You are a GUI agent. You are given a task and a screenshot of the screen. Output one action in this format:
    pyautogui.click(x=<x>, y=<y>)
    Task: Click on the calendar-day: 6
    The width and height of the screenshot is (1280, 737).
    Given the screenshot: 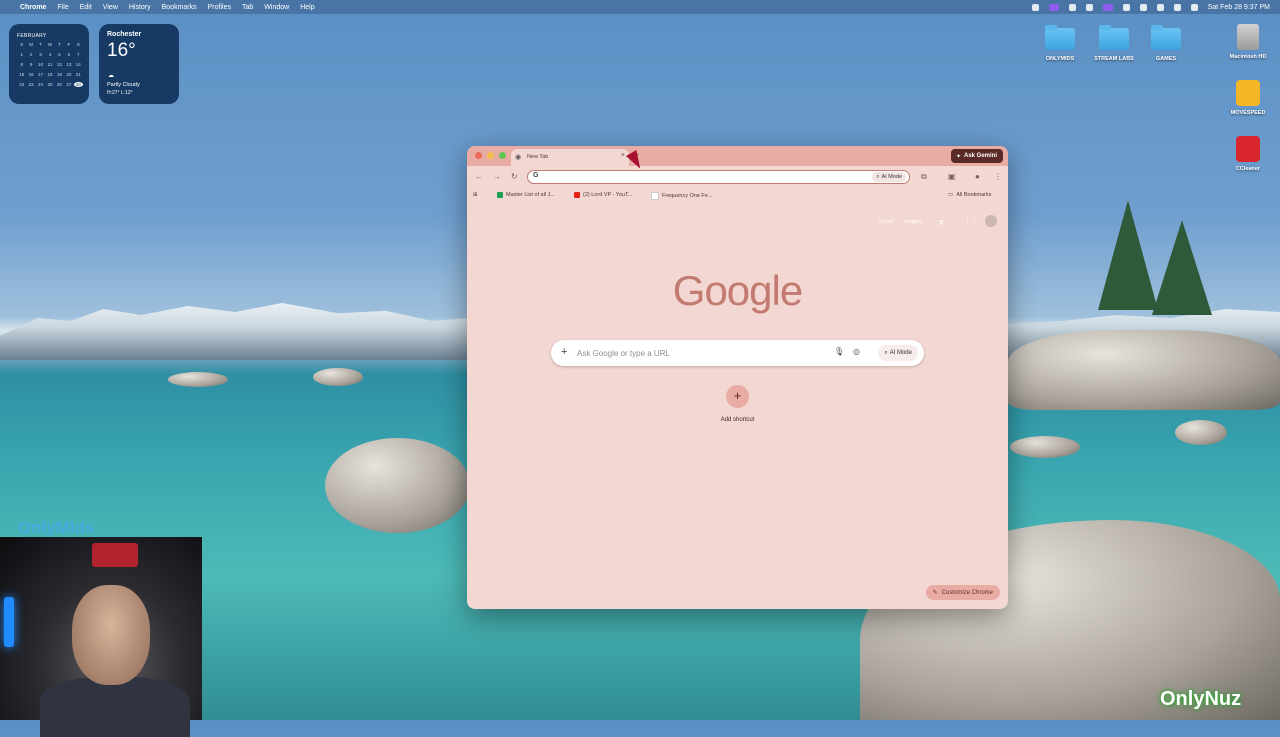 What is the action you would take?
    pyautogui.click(x=69, y=54)
    